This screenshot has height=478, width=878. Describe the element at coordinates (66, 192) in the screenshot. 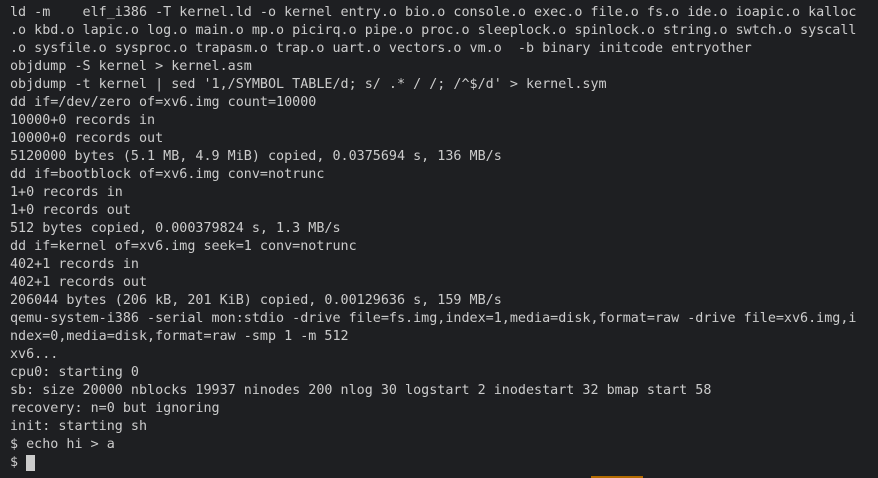

I see `terminal-line: 1+0 records in` at that location.